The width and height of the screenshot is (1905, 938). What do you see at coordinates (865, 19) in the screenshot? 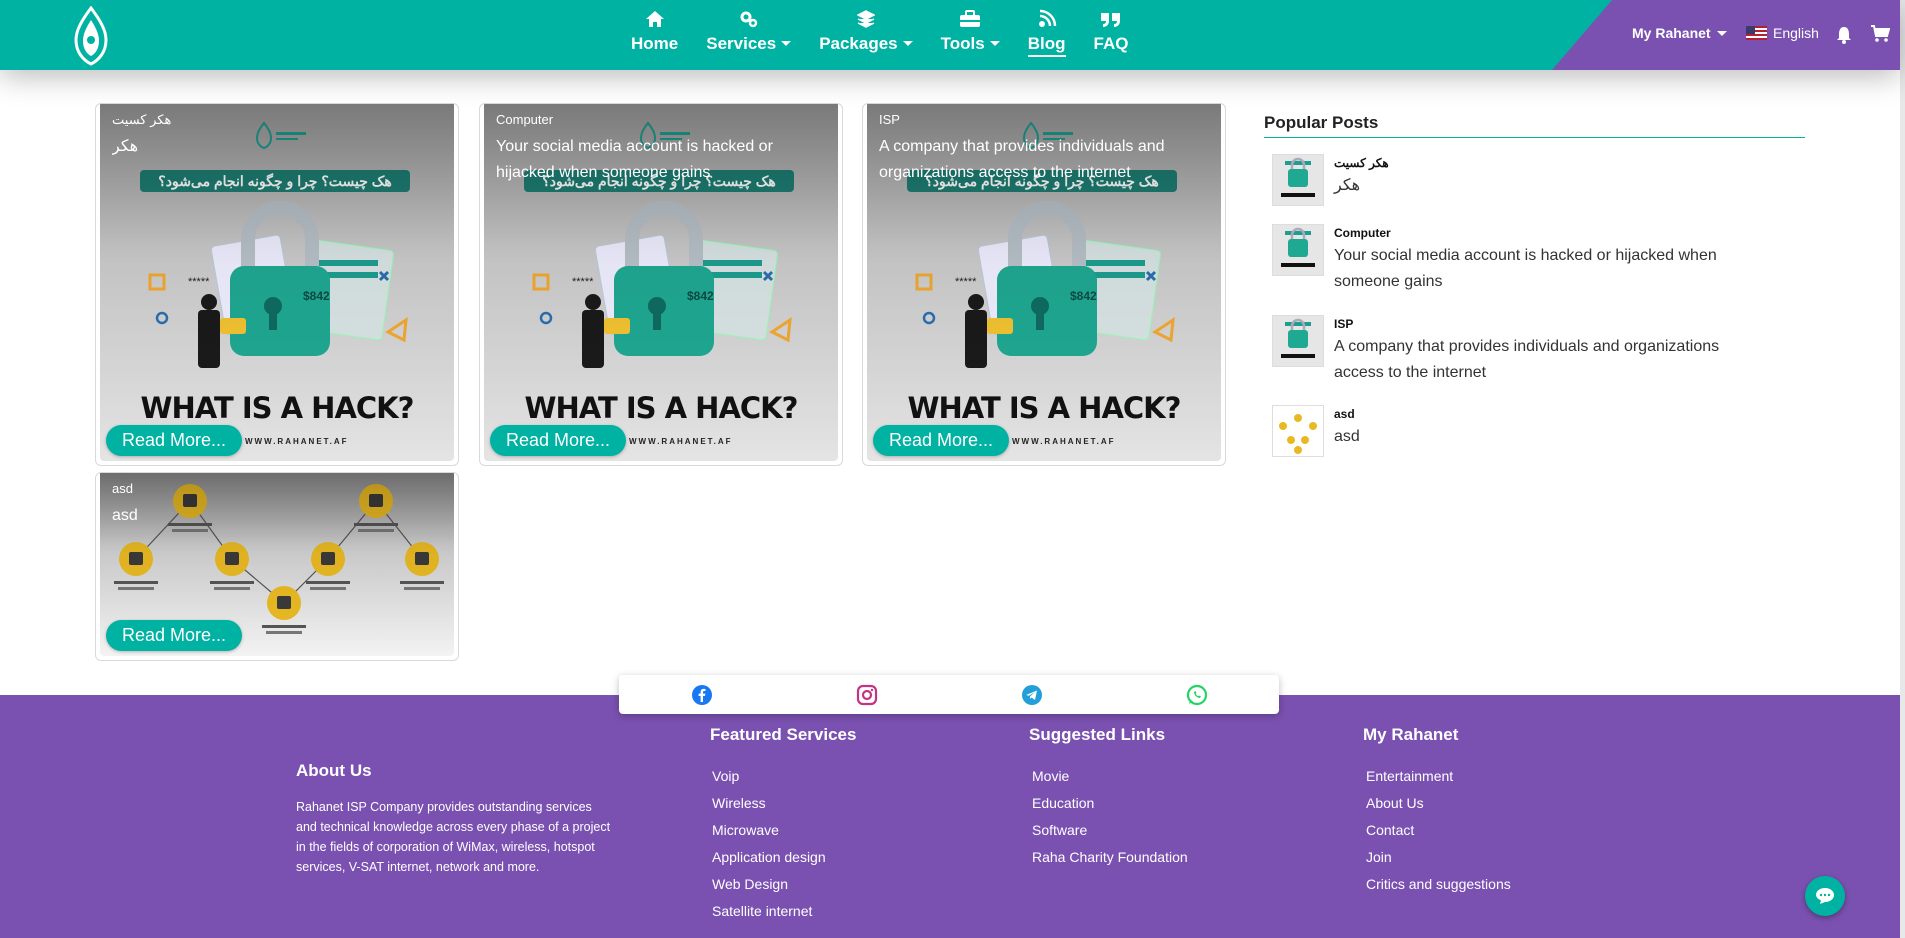
I see `layers-icon` at bounding box center [865, 19].